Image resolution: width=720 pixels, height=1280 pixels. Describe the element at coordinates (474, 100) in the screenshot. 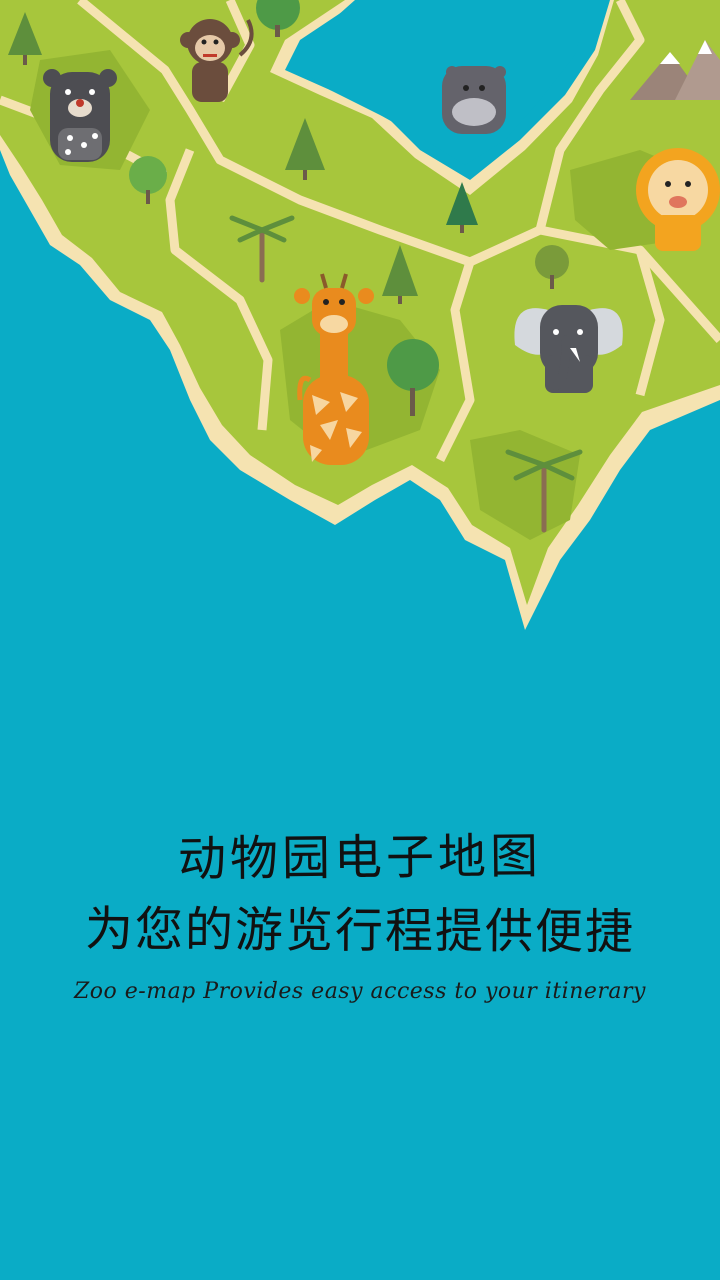

I see `hippo-icon` at that location.